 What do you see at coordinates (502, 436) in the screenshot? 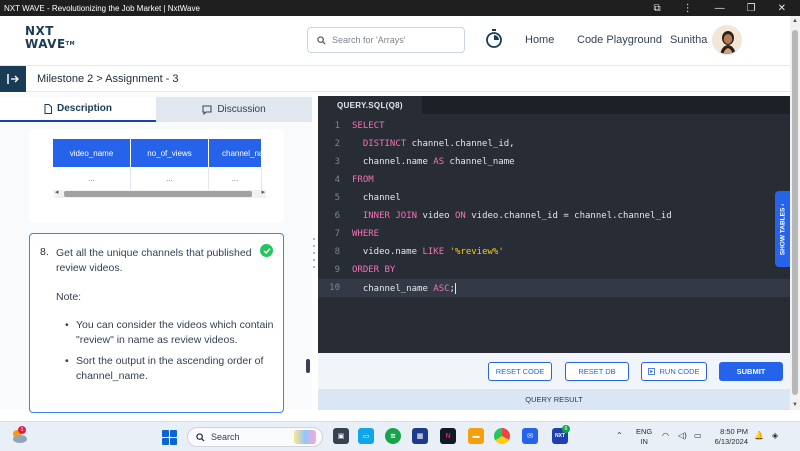
I see `chrome-icon` at bounding box center [502, 436].